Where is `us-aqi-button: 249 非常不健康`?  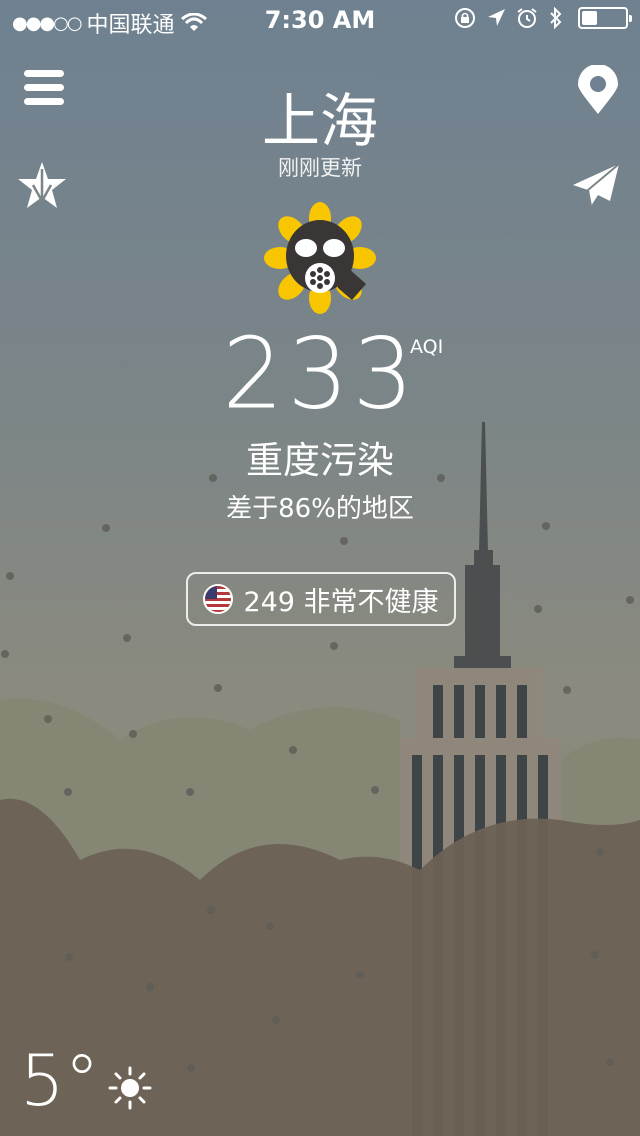 us-aqi-button: 249 非常不健康 is located at coordinates (321, 599).